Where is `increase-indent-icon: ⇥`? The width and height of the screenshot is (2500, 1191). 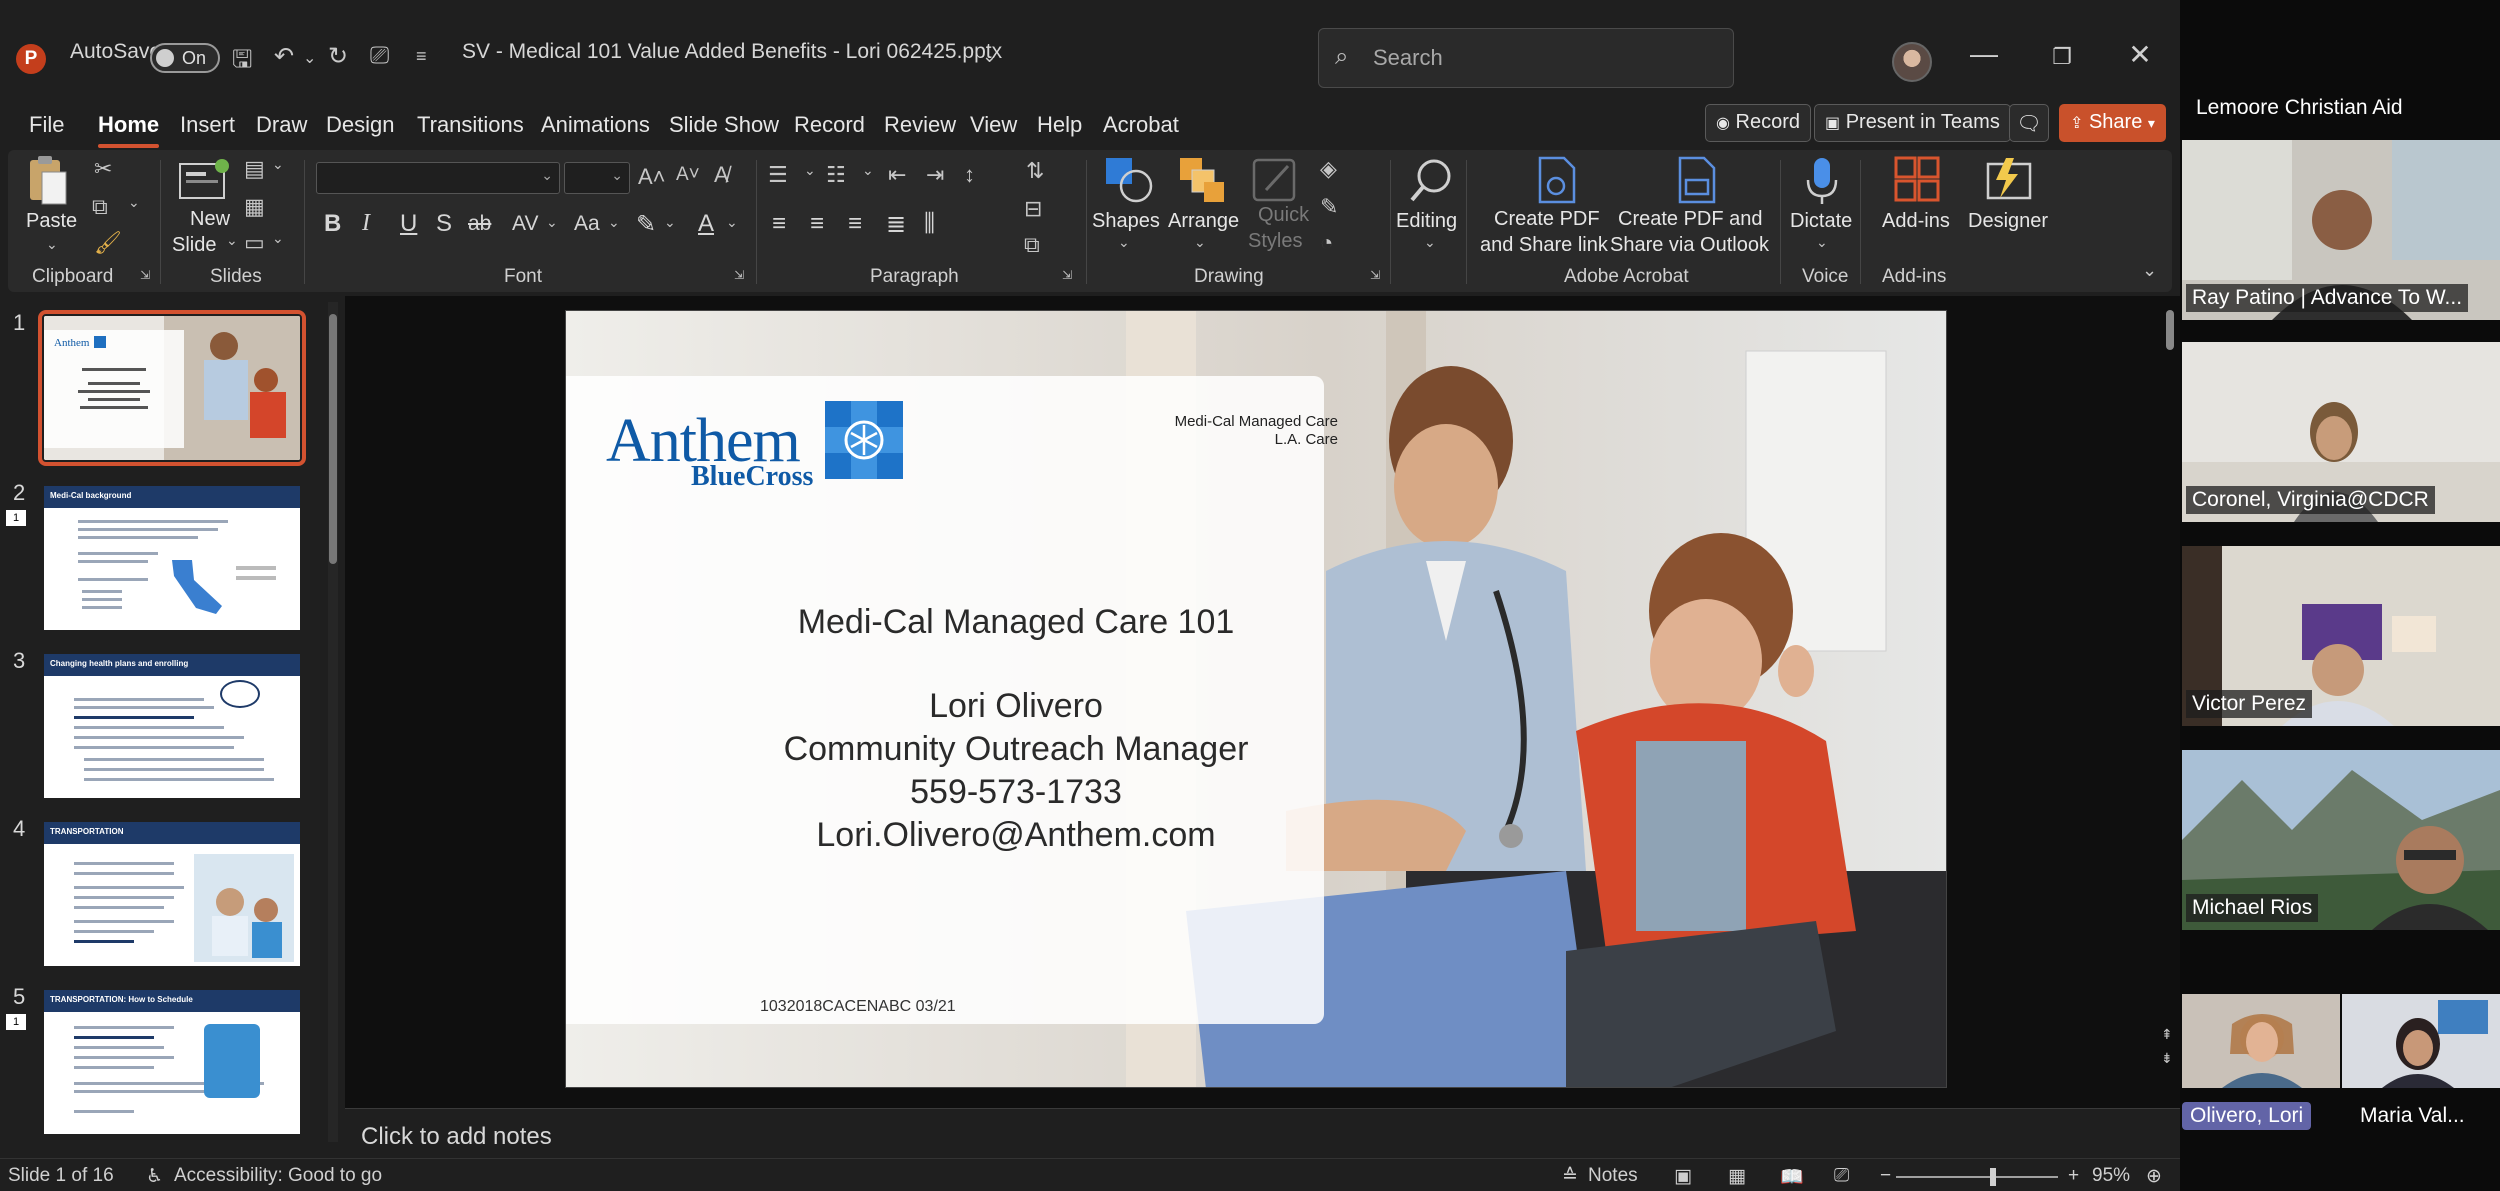
increase-indent-icon: ⇥ is located at coordinates (935, 175).